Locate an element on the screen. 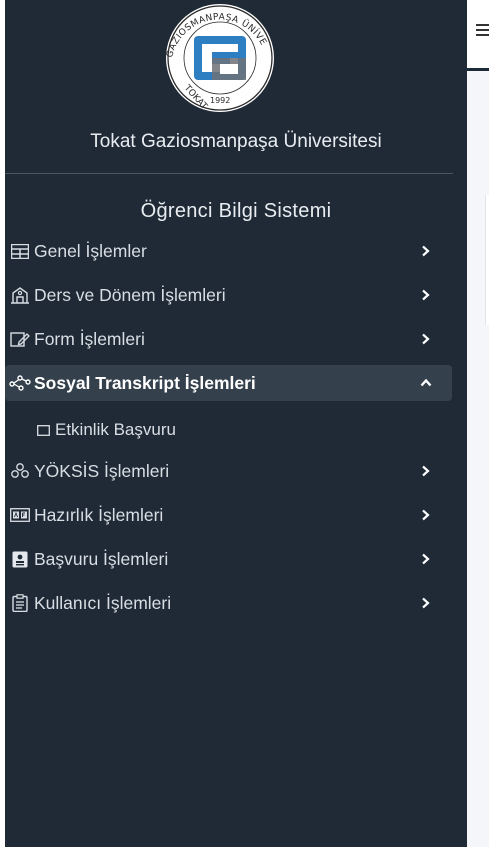  main-content-area is located at coordinates (478, 459).